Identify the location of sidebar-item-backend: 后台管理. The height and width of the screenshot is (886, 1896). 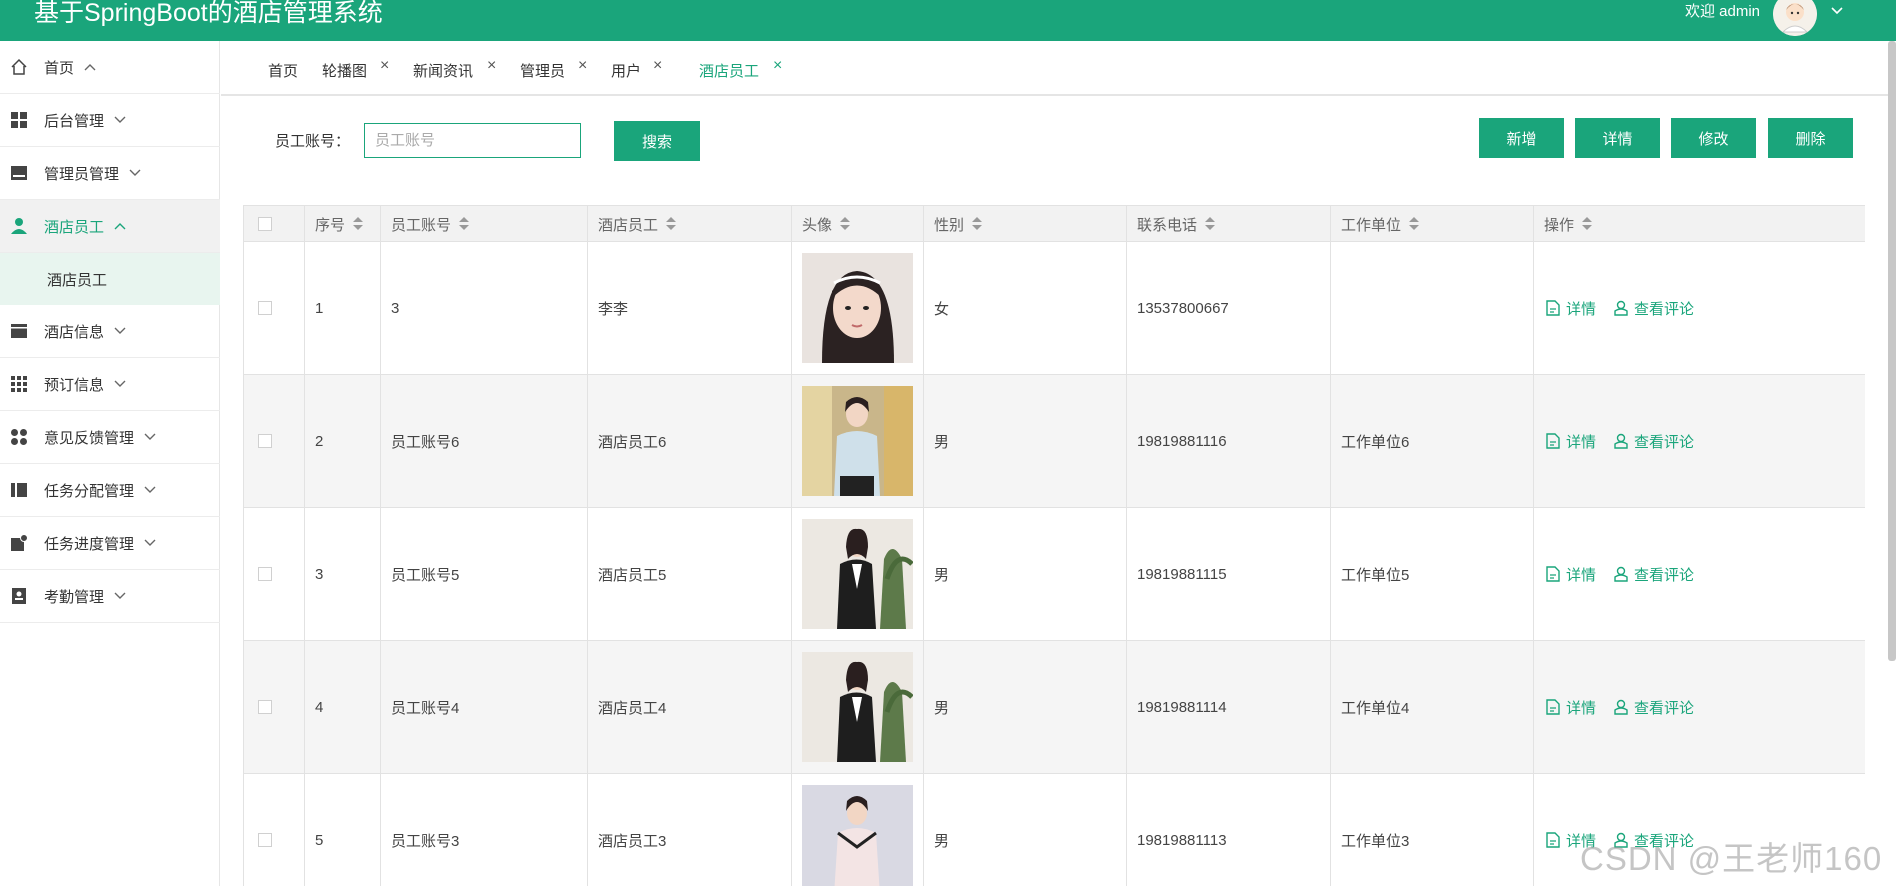
(110, 120).